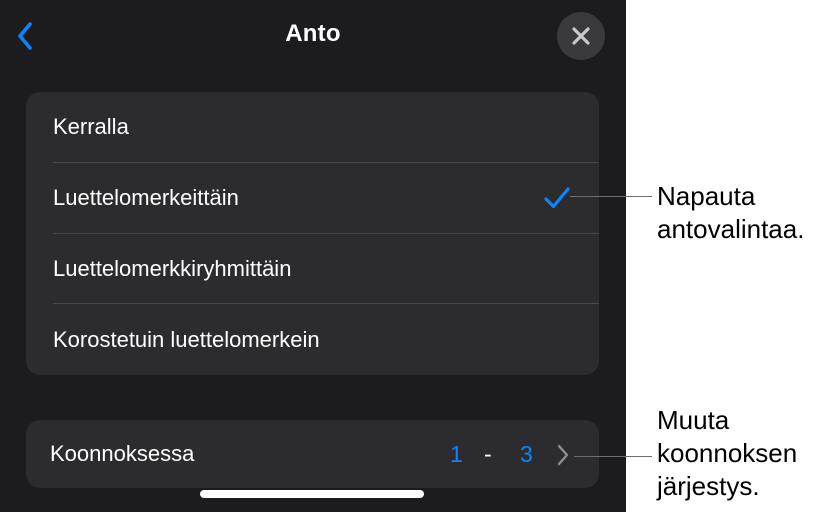 Image resolution: width=822 pixels, height=515 pixels. I want to click on callout-text: Muuta, so click(693, 420).